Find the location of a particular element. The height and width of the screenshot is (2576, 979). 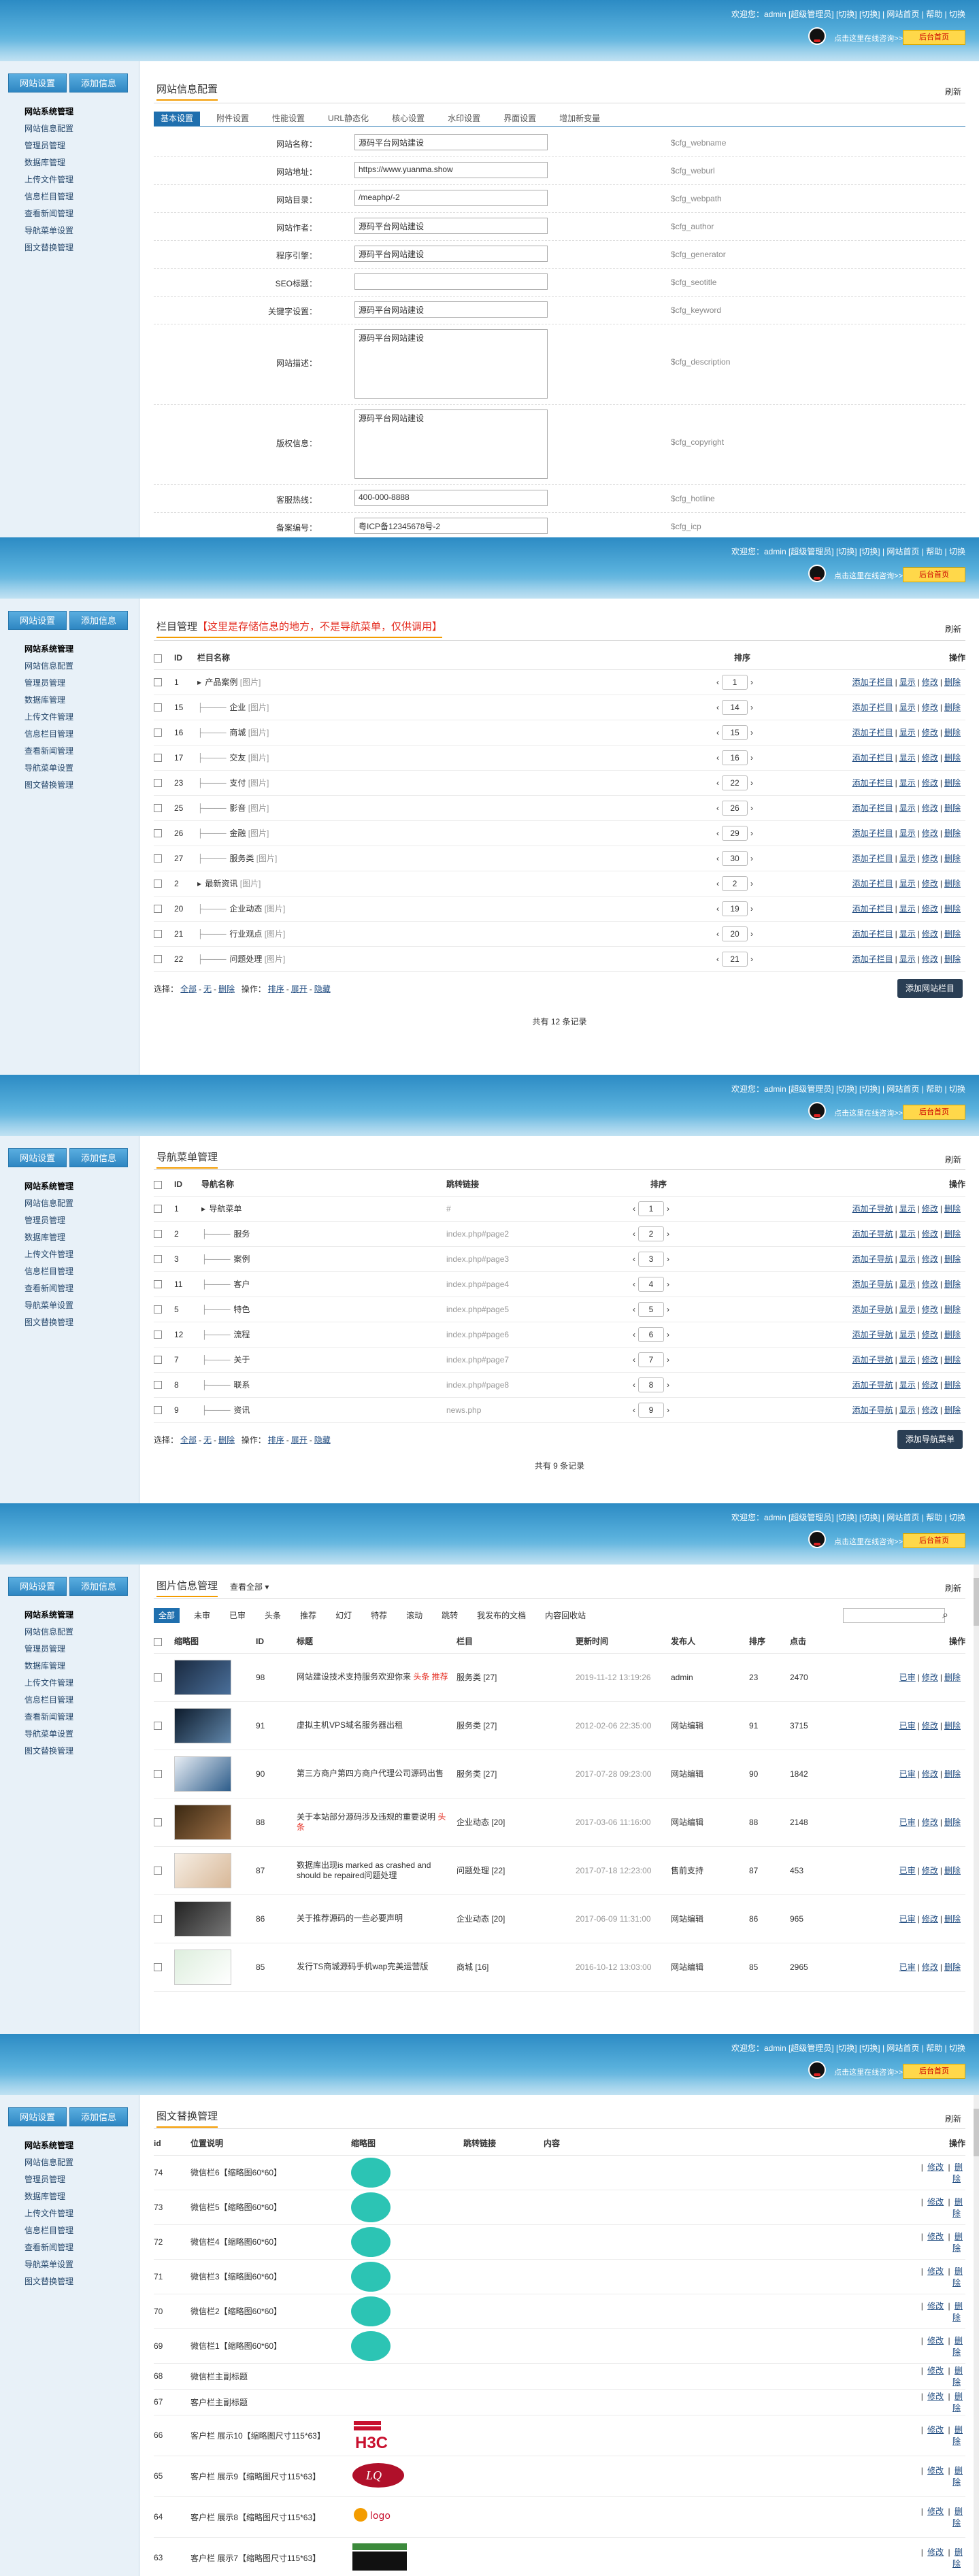

select-all-checkbox is located at coordinates (158, 1184).